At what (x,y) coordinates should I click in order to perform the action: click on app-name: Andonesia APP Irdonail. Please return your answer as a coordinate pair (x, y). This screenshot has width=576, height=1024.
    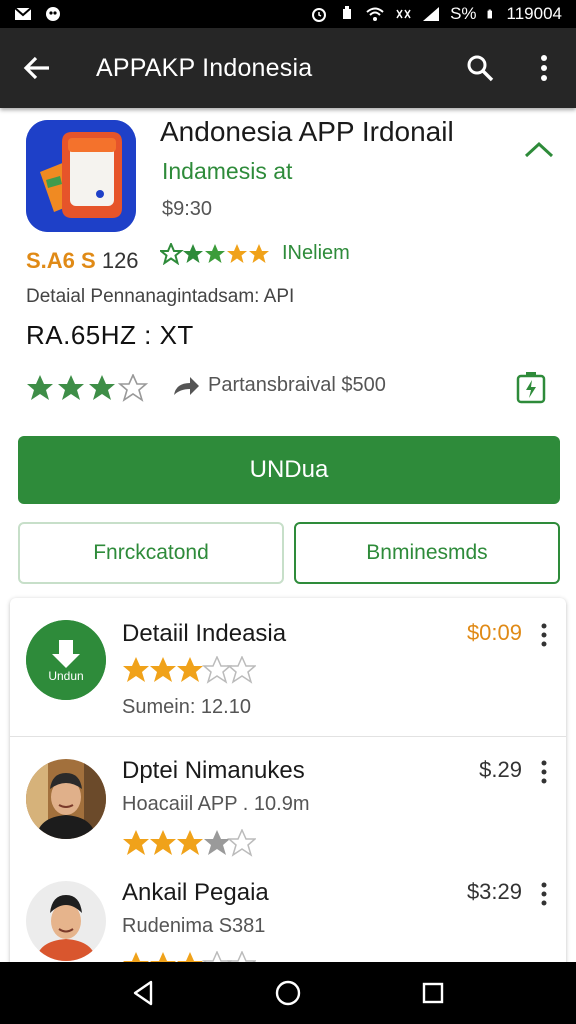
    Looking at the image, I should click on (307, 131).